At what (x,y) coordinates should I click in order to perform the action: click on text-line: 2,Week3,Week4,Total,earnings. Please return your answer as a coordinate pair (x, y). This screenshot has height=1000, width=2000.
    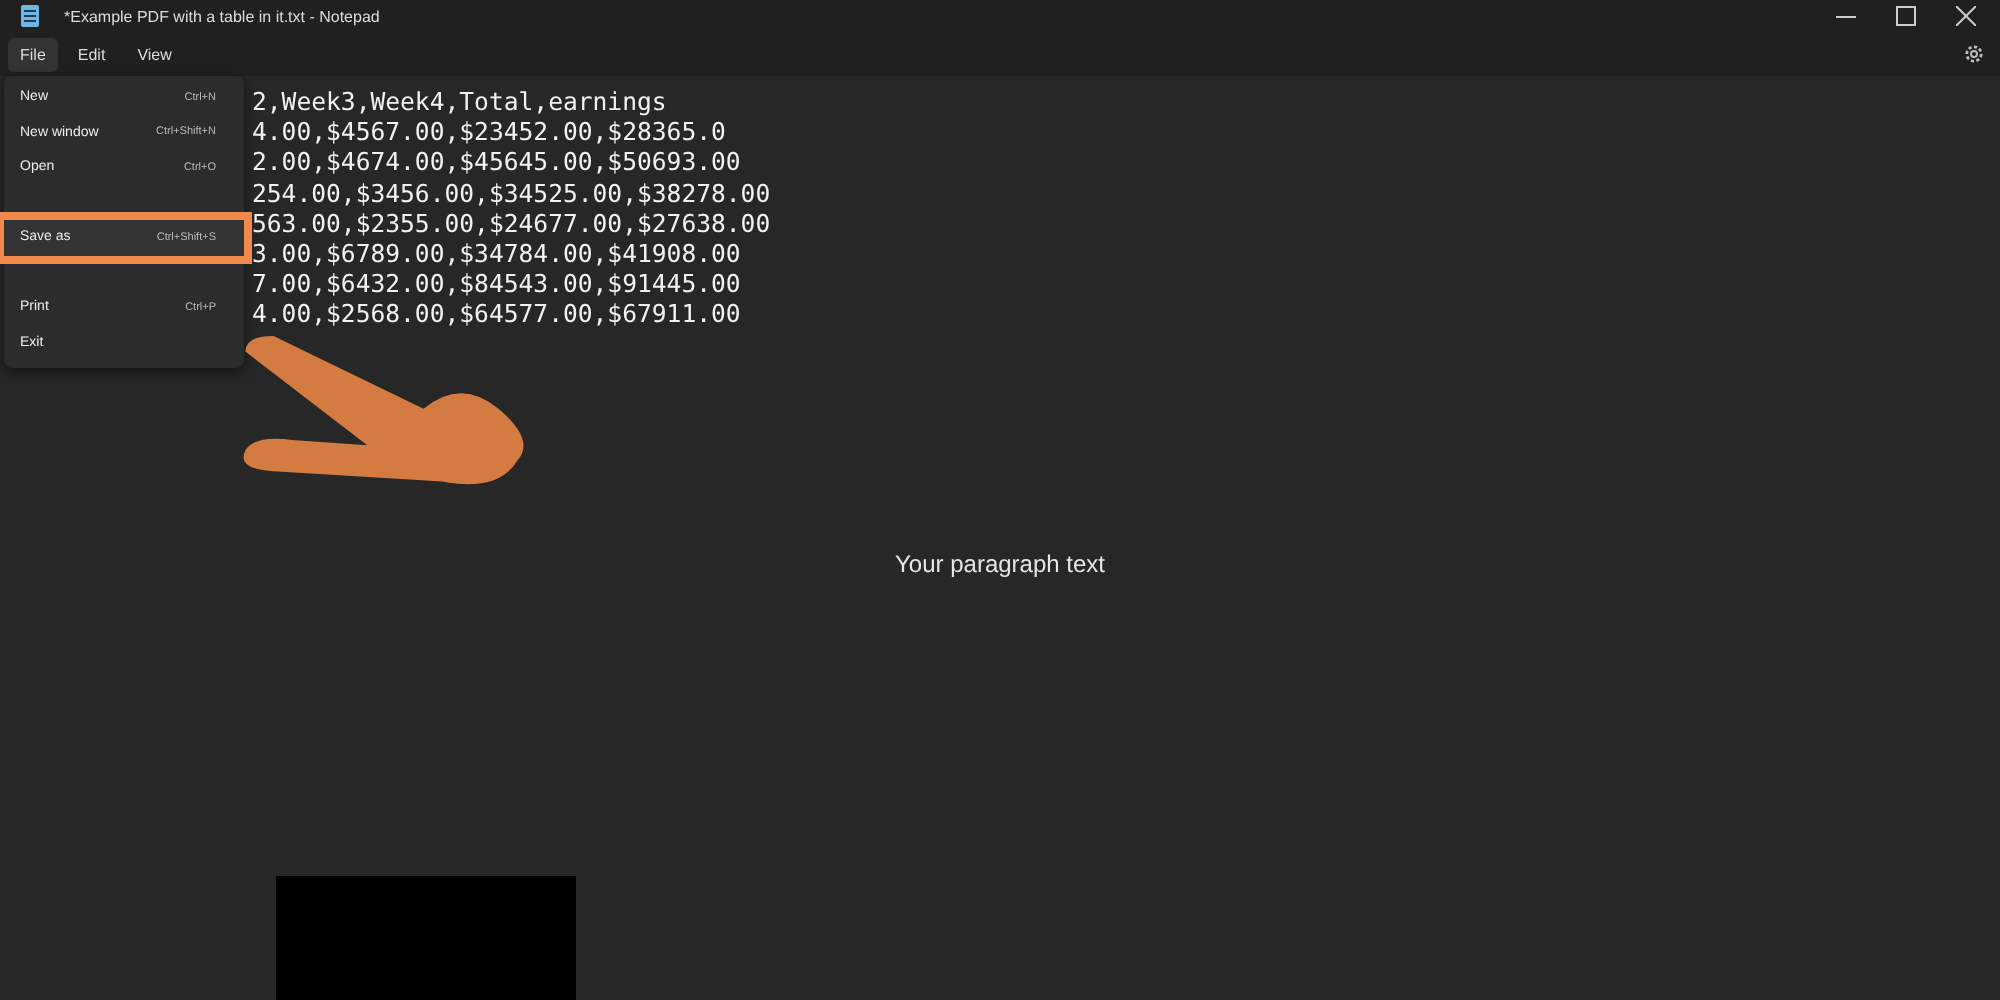
    Looking at the image, I should click on (460, 103).